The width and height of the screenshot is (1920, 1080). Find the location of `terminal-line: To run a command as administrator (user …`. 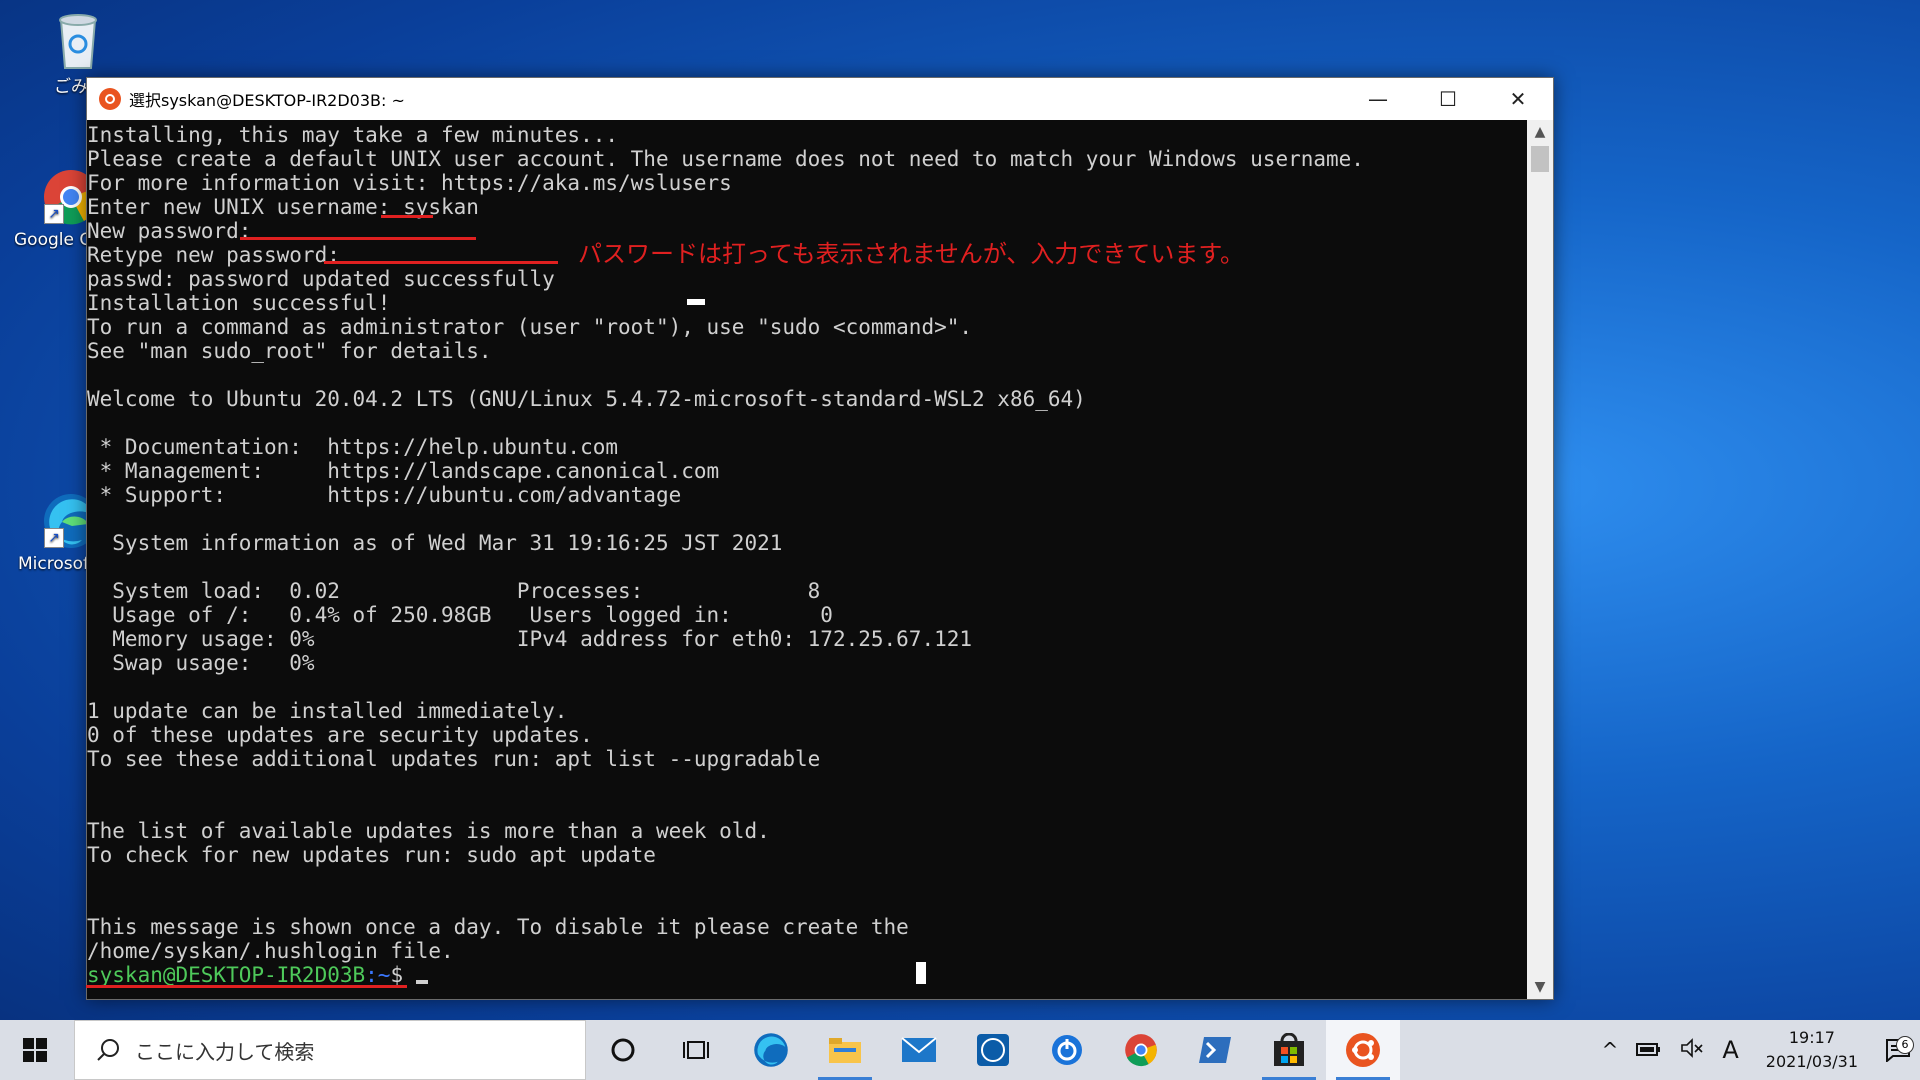

terminal-line: To run a command as administrator (user … is located at coordinates (530, 327).